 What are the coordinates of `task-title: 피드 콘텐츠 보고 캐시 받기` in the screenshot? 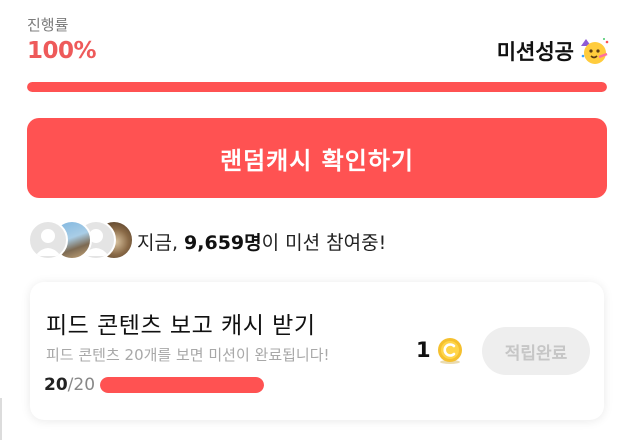 It's located at (181, 326).